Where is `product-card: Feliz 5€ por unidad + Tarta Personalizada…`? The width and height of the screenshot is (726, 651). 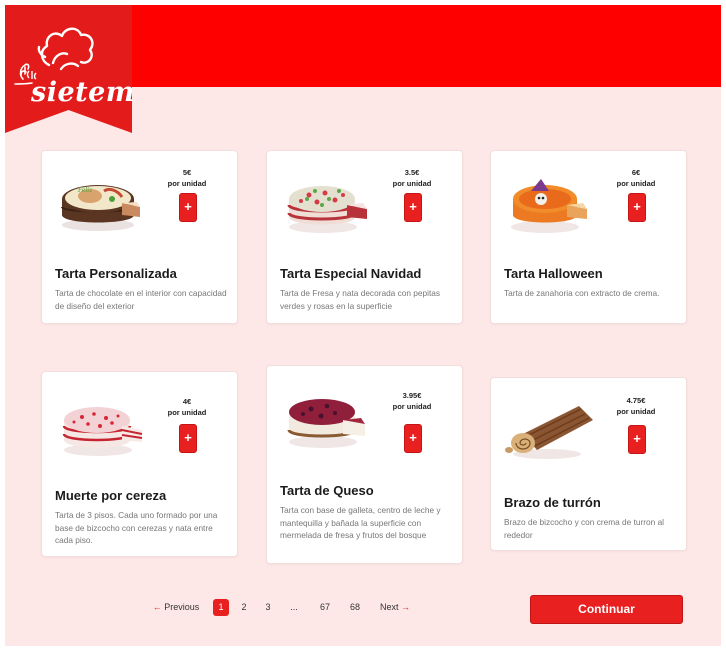 product-card: Feliz 5€ por unidad + Tarta Personalizada… is located at coordinates (139, 237).